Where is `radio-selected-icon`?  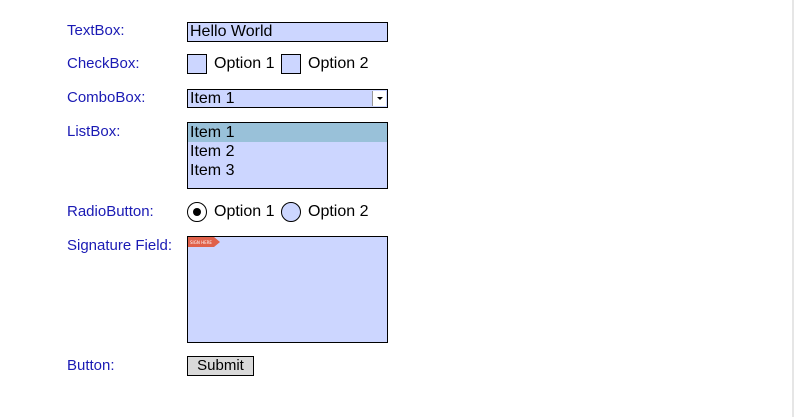 radio-selected-icon is located at coordinates (197, 212).